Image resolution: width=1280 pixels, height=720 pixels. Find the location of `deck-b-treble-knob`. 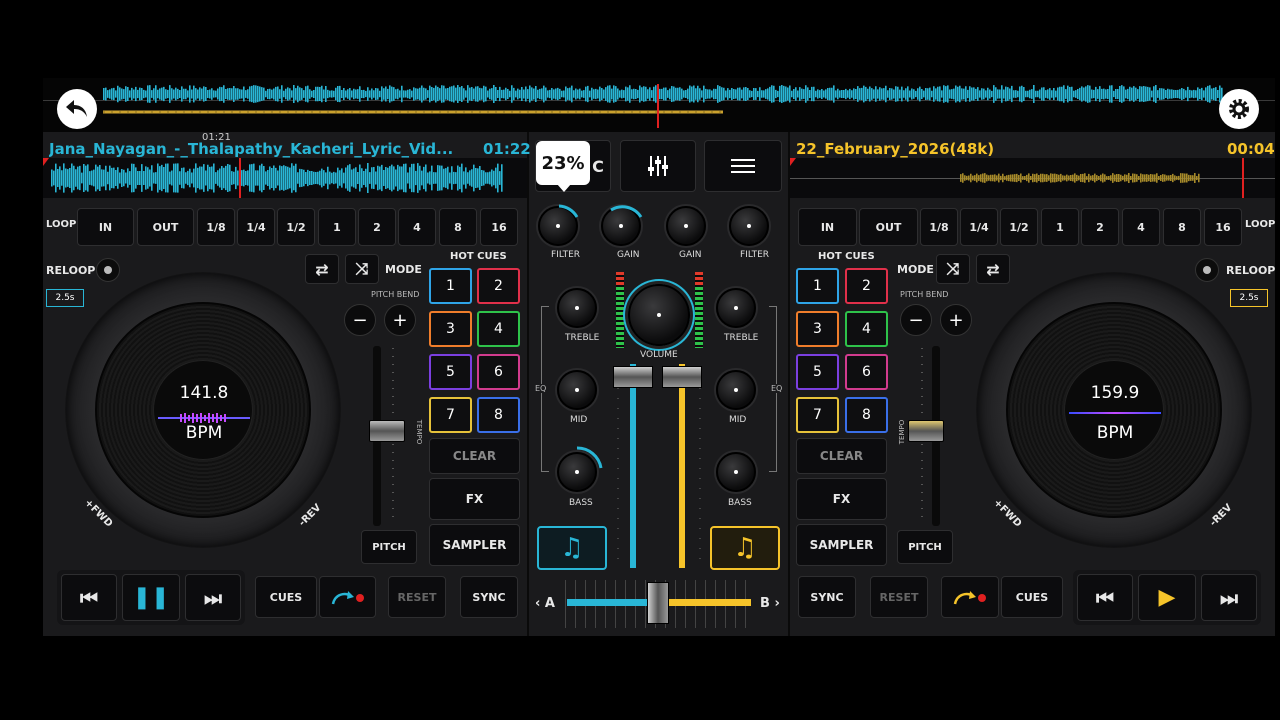

deck-b-treble-knob is located at coordinates (736, 308).